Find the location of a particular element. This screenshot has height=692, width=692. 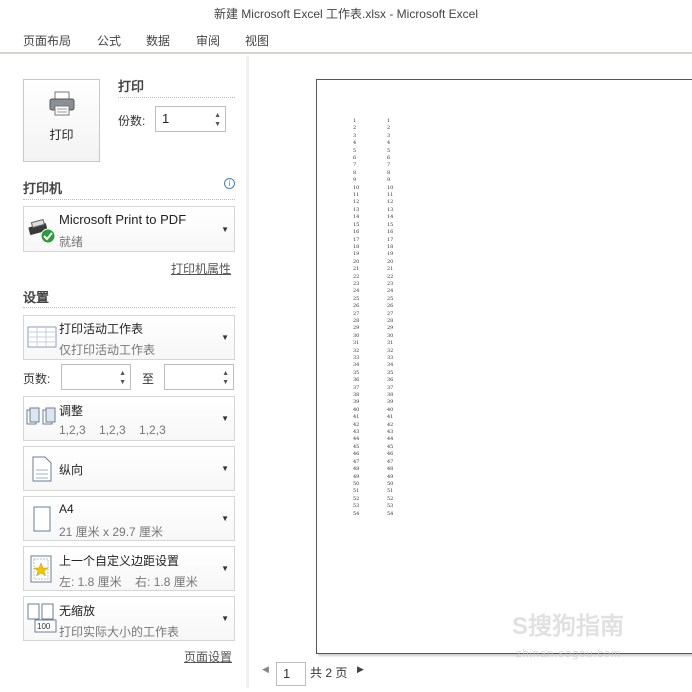

collate-dropdown: 调整 1,2,3 1,2,3 1,2,3 ▼ is located at coordinates (129, 418).